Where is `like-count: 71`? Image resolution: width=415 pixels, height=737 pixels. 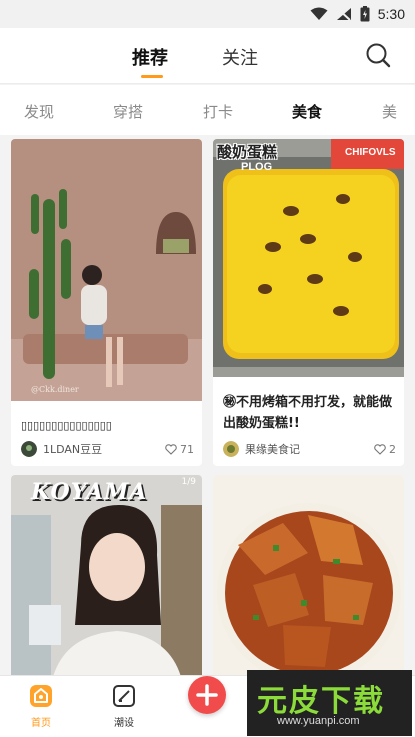 like-count: 71 is located at coordinates (179, 449).